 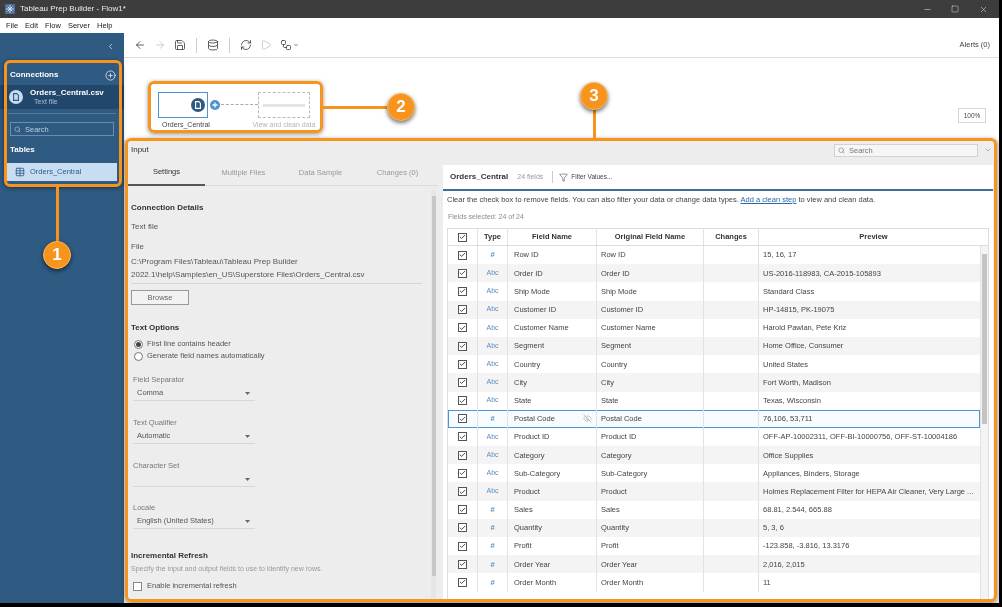 What do you see at coordinates (168, 208) in the screenshot?
I see `section-heading: Connection Details` at bounding box center [168, 208].